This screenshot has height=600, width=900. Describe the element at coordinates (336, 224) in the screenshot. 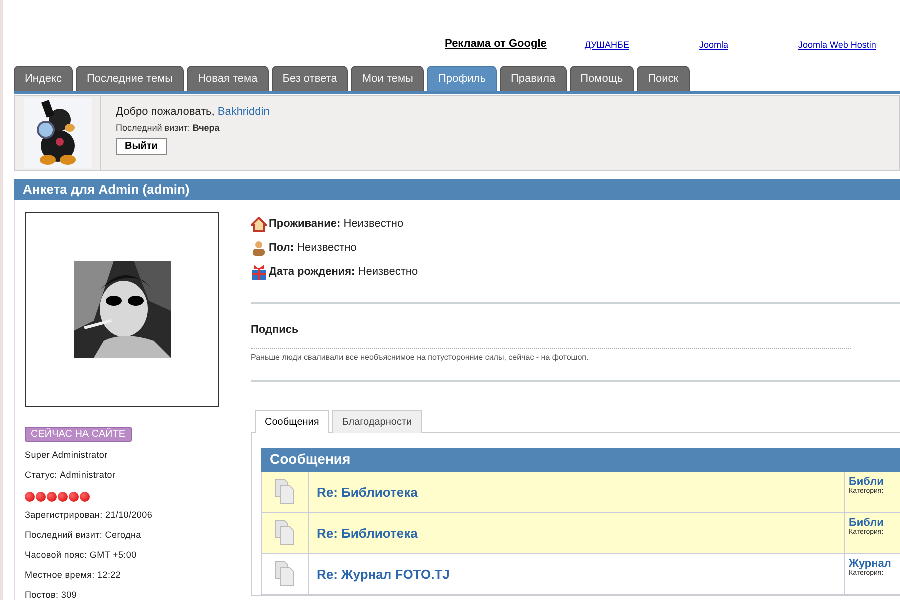

I see `profile-field: Проживание: Неизвестно` at that location.